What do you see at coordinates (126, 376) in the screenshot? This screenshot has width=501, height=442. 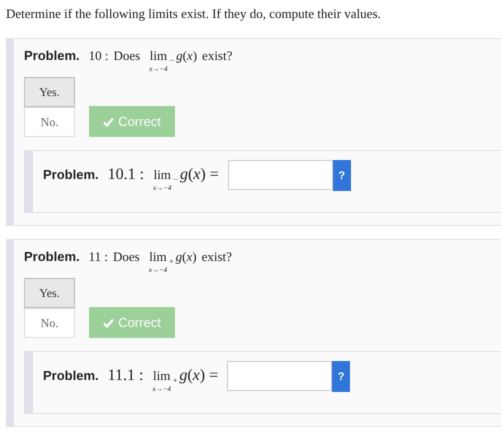 I see `problem-number: 11.1 :` at bounding box center [126, 376].